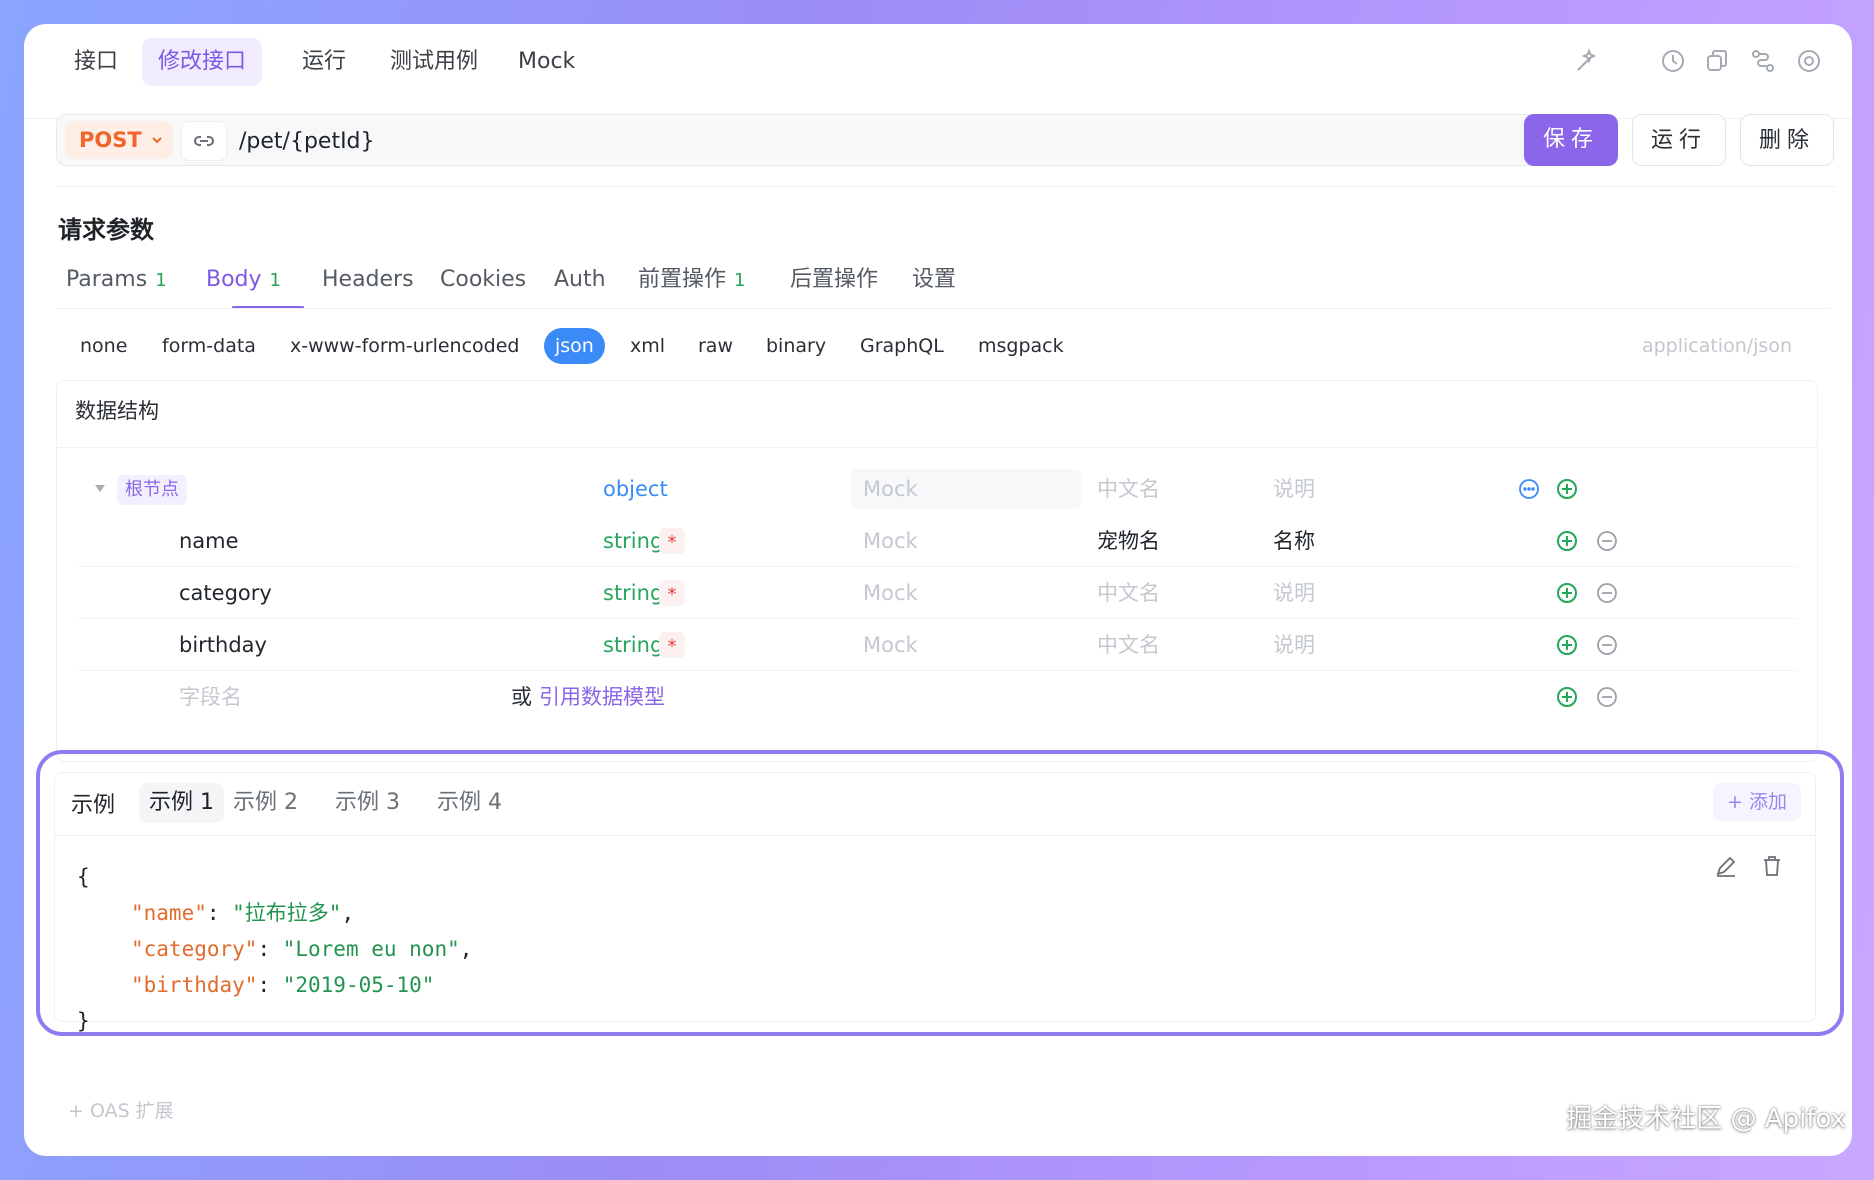 Image resolution: width=1874 pixels, height=1180 pixels. What do you see at coordinates (1679, 140) in the screenshot?
I see `run-button: 运行` at bounding box center [1679, 140].